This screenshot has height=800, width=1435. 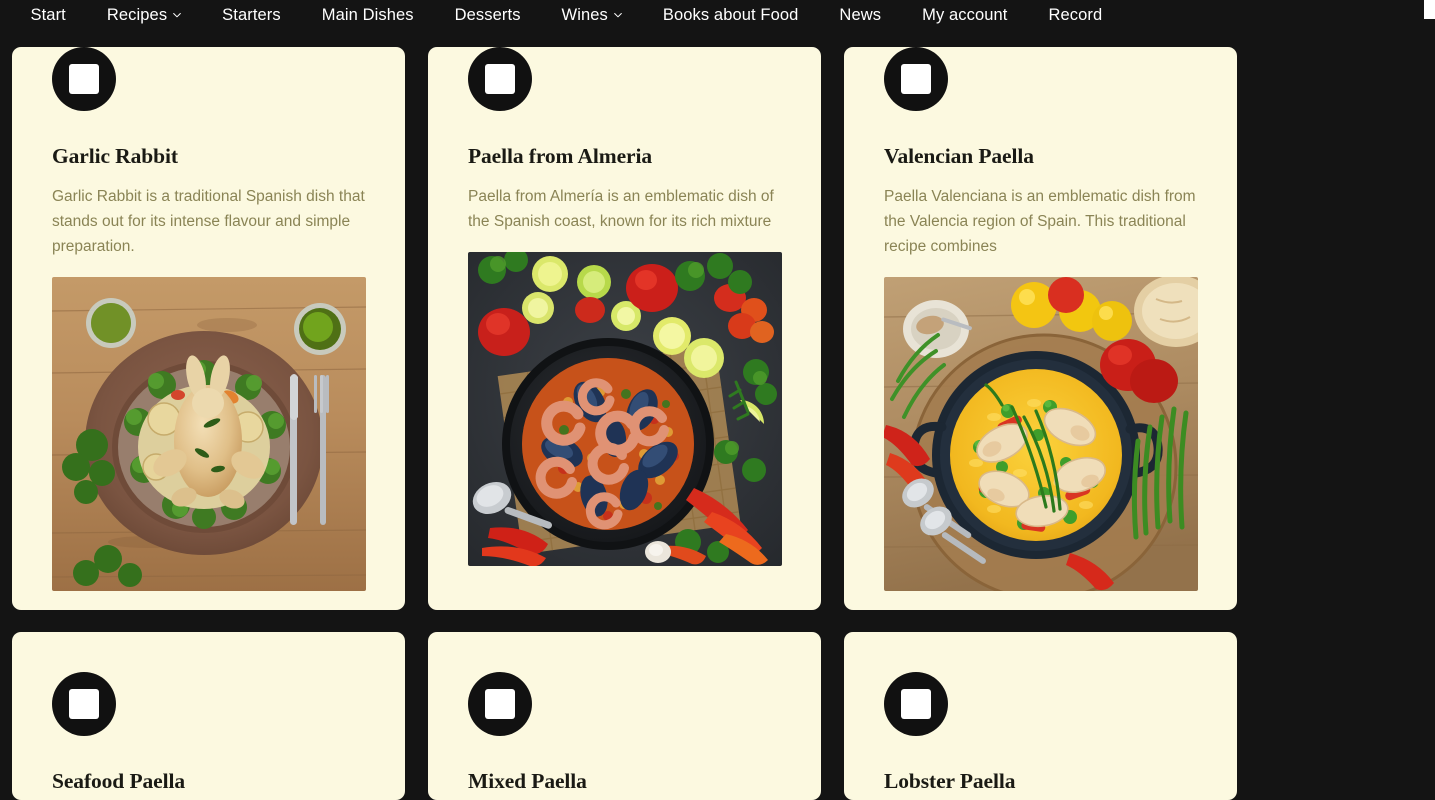 I want to click on card-title: Valencian Paella, so click(x=959, y=156).